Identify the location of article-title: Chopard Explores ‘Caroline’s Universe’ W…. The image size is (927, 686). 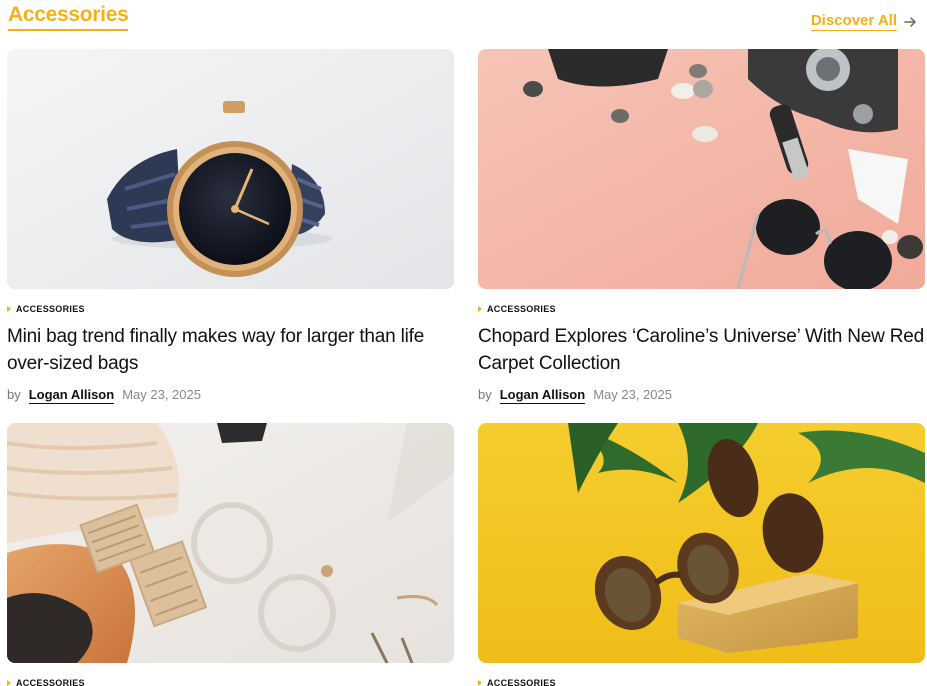
(701, 350).